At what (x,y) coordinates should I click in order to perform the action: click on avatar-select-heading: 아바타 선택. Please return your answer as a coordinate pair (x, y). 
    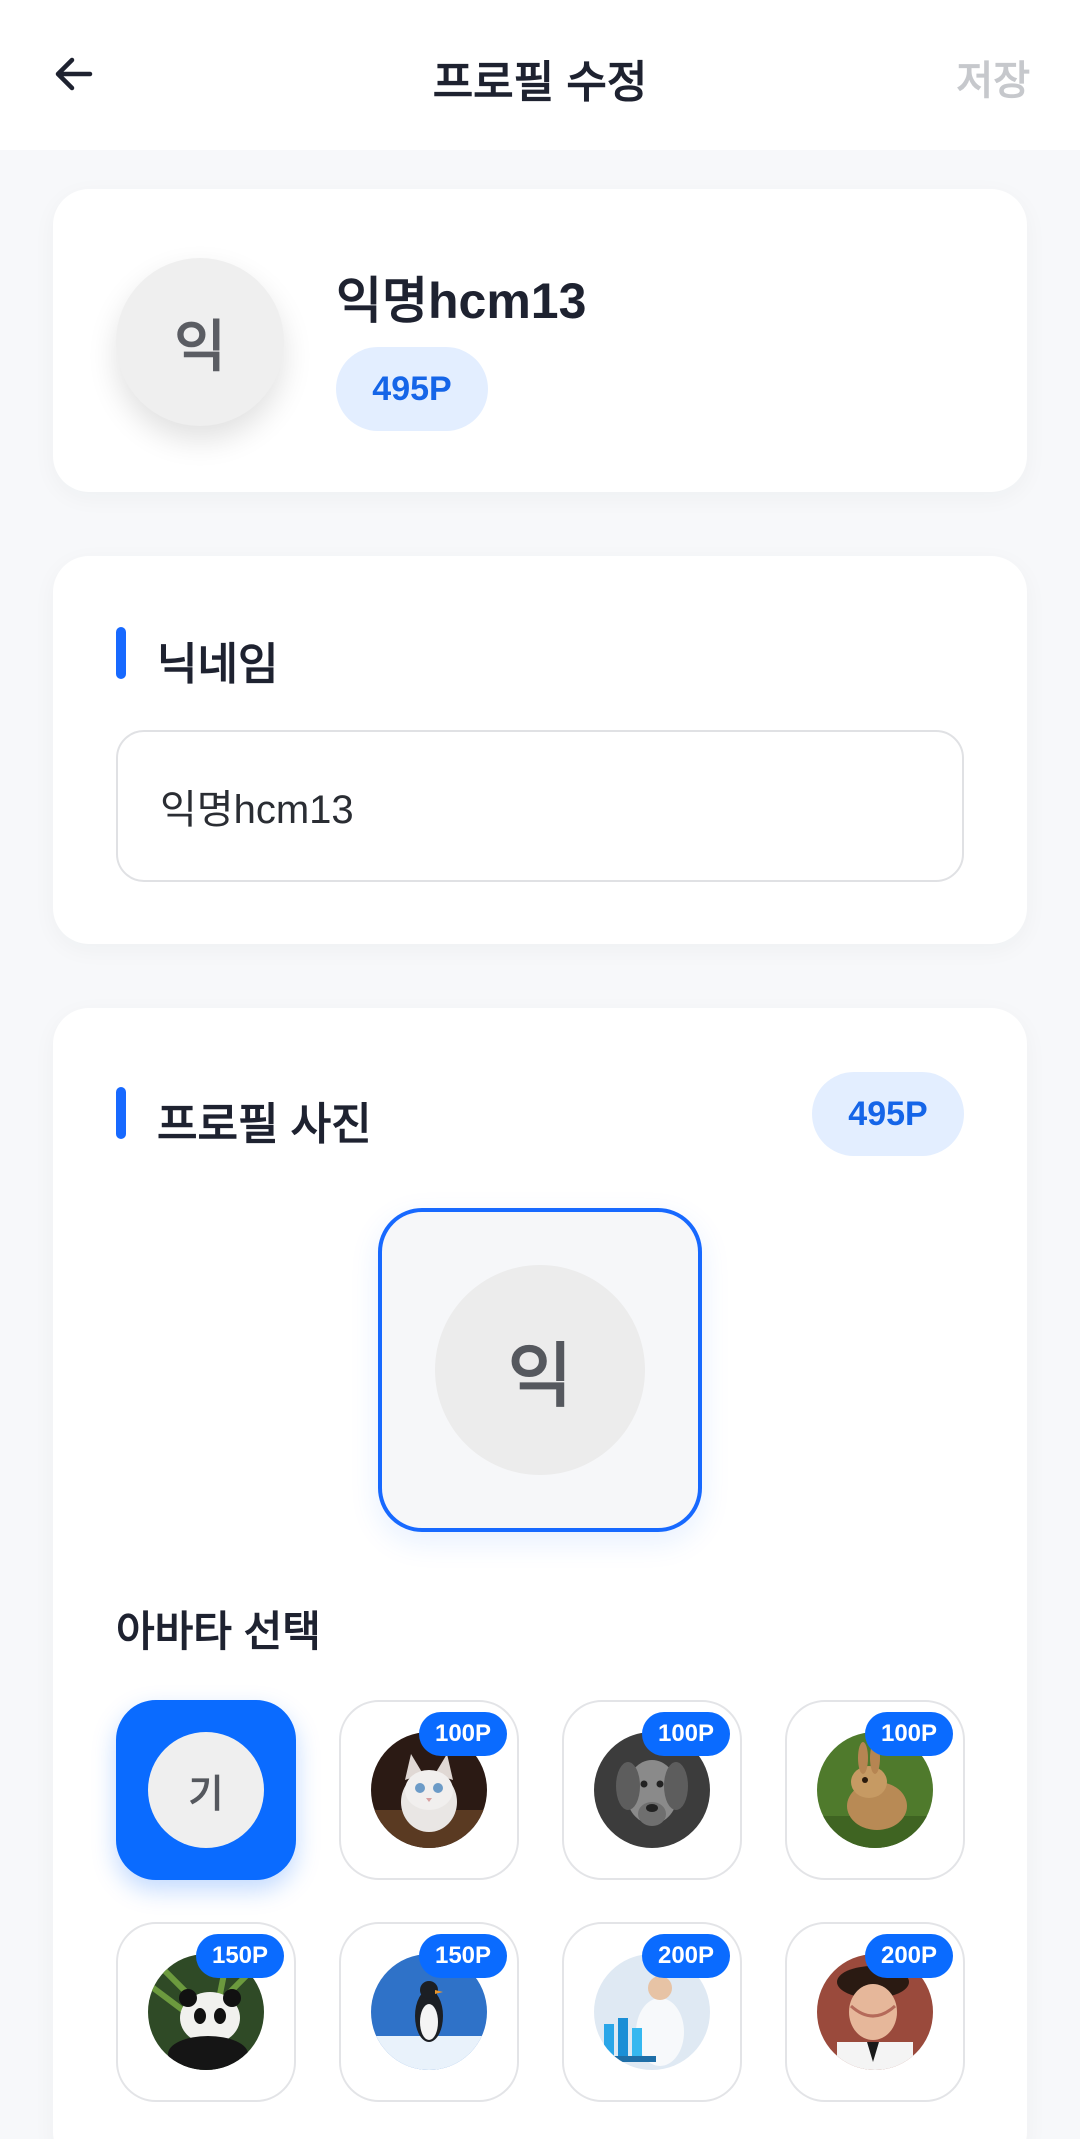
    Looking at the image, I should click on (218, 1631).